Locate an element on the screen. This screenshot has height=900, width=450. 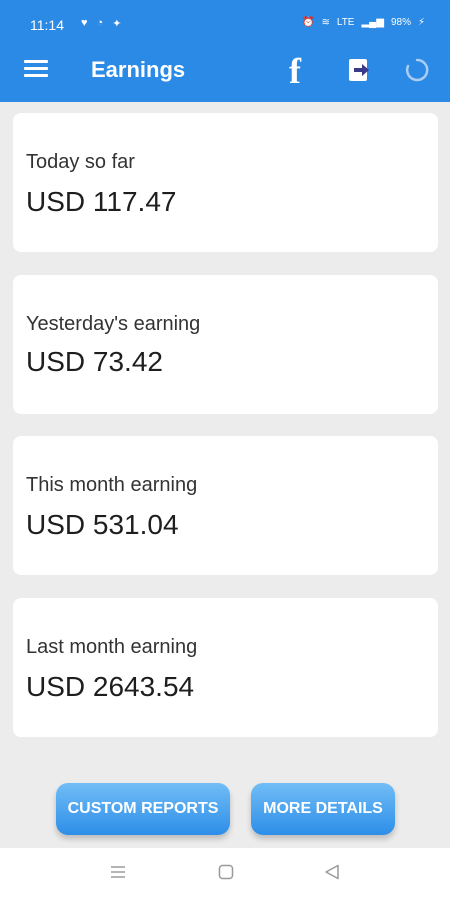
this-month-card: This month earning USD 531.04 is located at coordinates (225, 505).